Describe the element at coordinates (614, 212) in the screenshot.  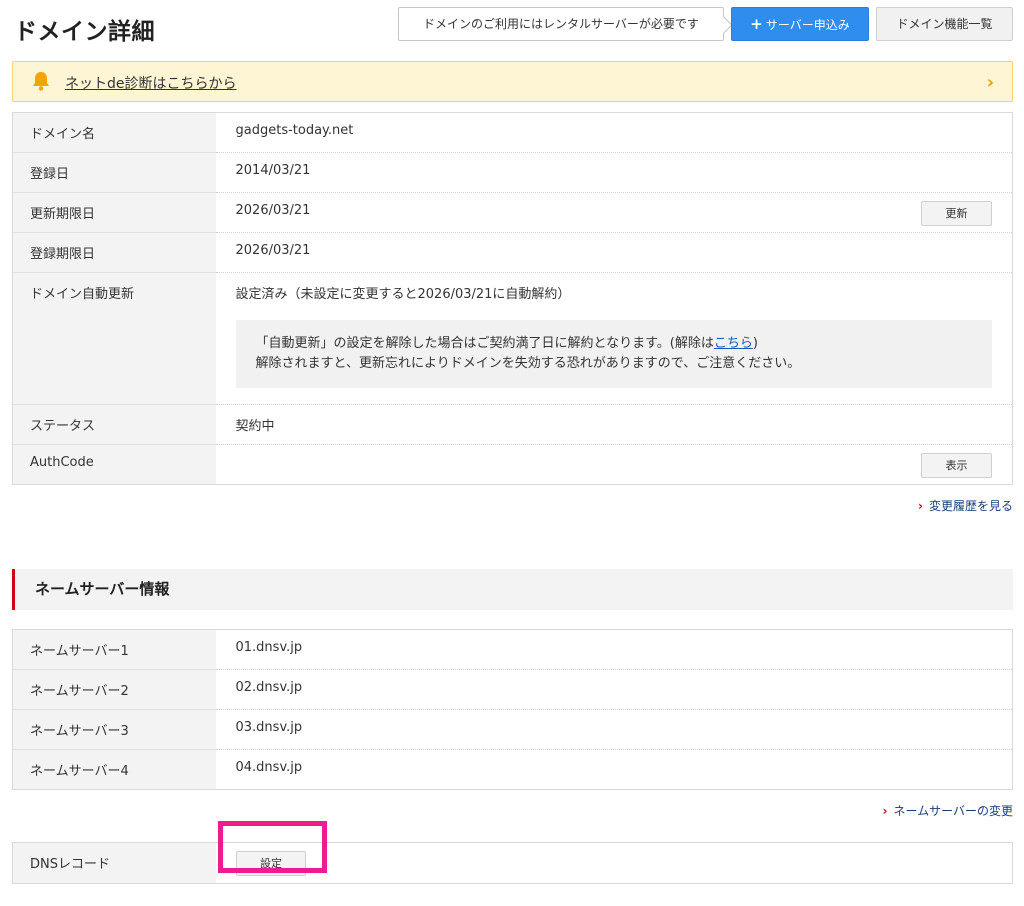
I see `renewal-deadline-cell: 2026/03/21 更新` at that location.